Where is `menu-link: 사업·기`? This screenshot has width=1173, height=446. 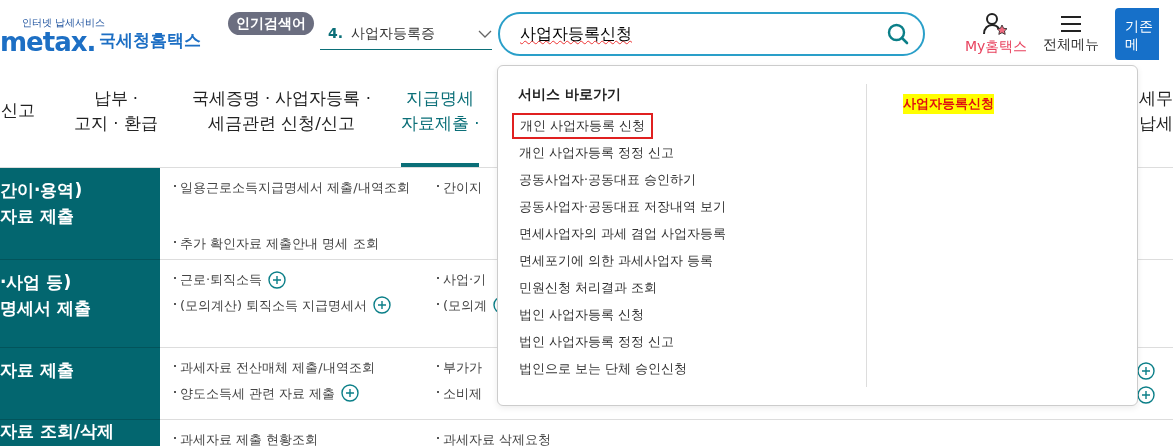
menu-link: 사업·기 is located at coordinates (465, 280).